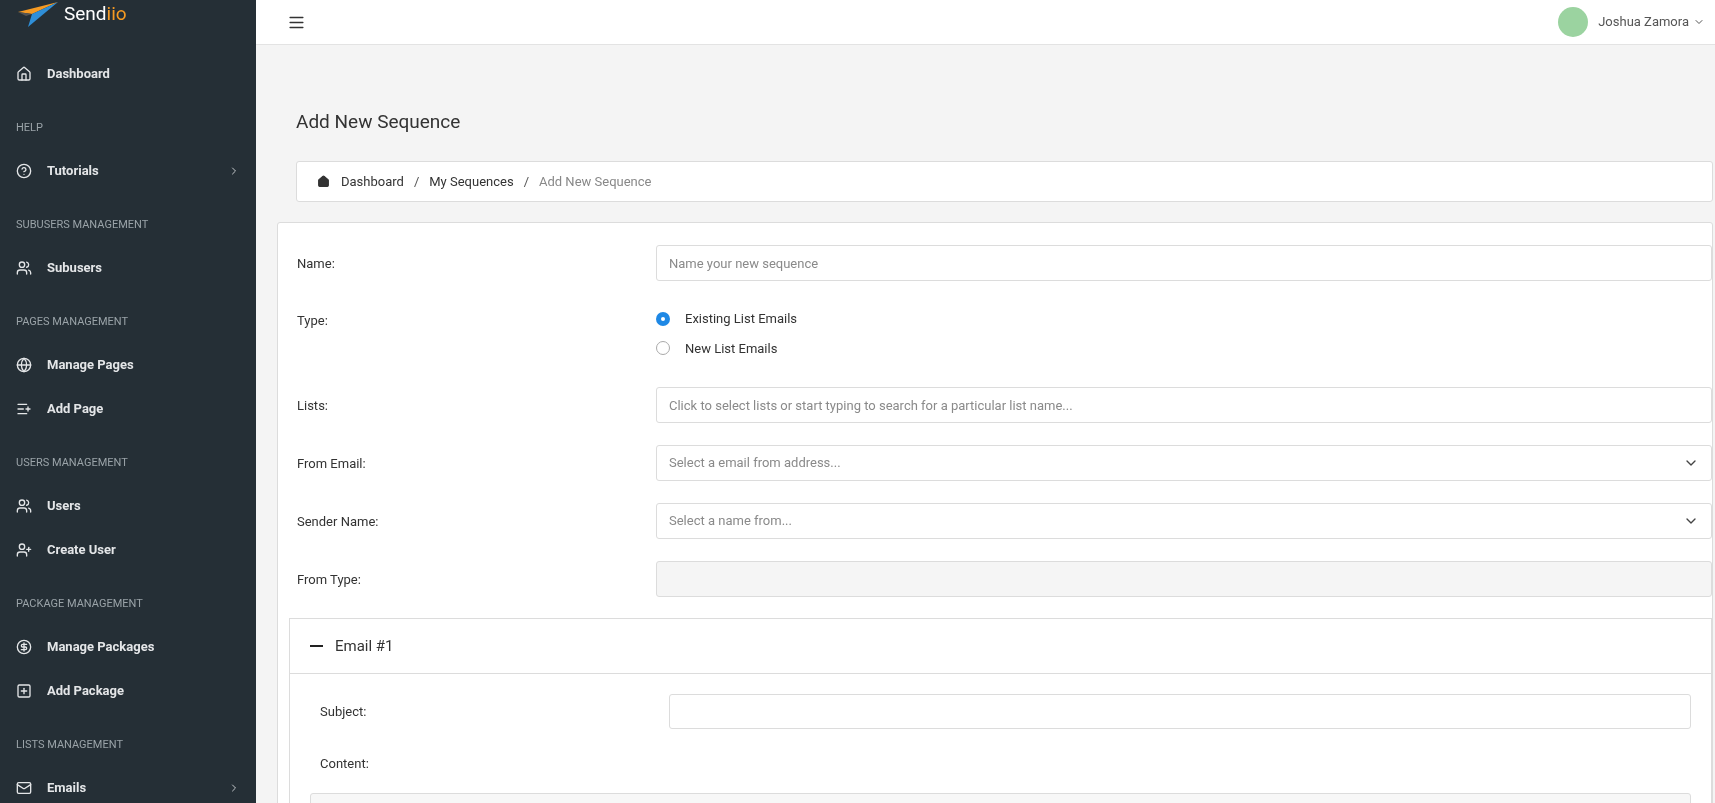  What do you see at coordinates (1184, 319) in the screenshot?
I see `radio-option: Existing List Emails` at bounding box center [1184, 319].